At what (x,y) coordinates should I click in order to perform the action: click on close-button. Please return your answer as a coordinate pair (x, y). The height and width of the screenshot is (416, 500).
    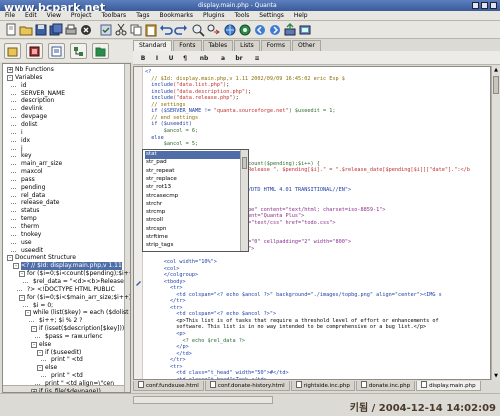
    Looking at the image, I should click on (493, 5).